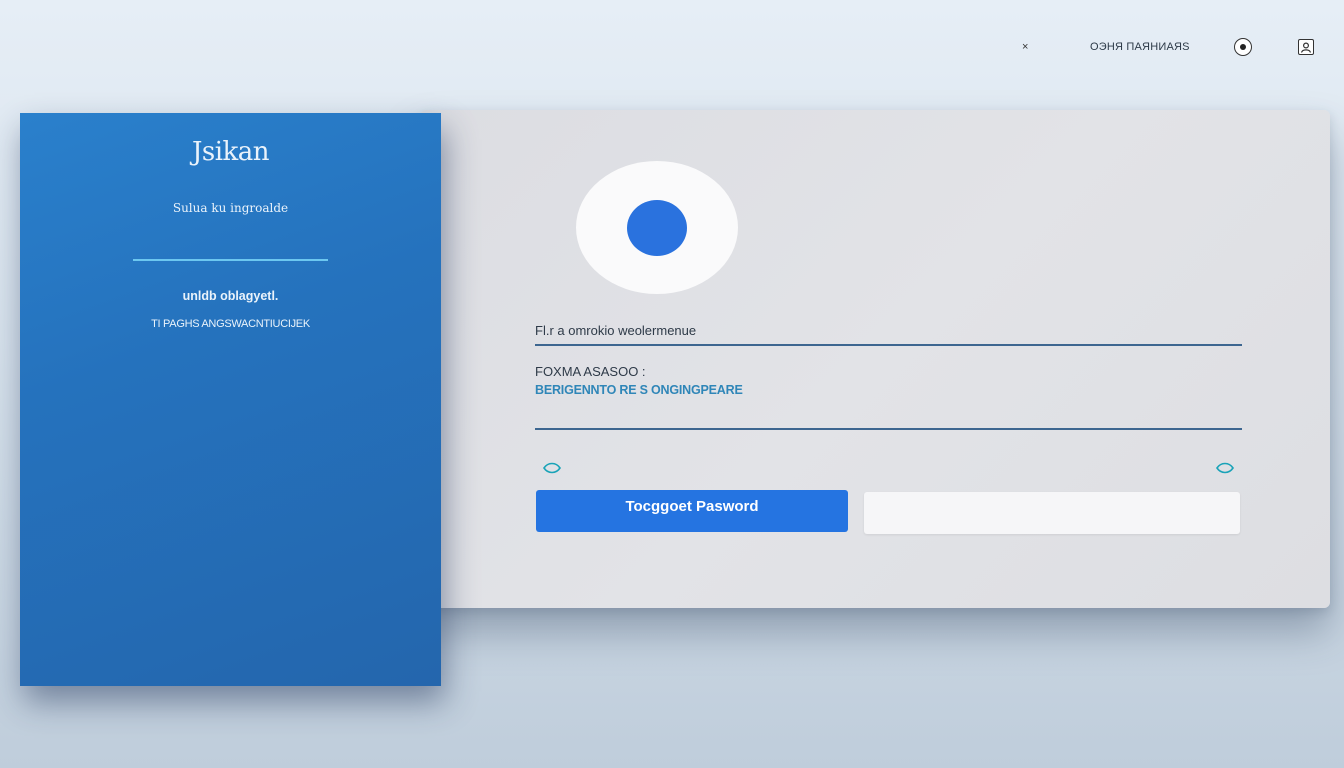  Describe the element at coordinates (888, 345) in the screenshot. I see `username-field` at that location.